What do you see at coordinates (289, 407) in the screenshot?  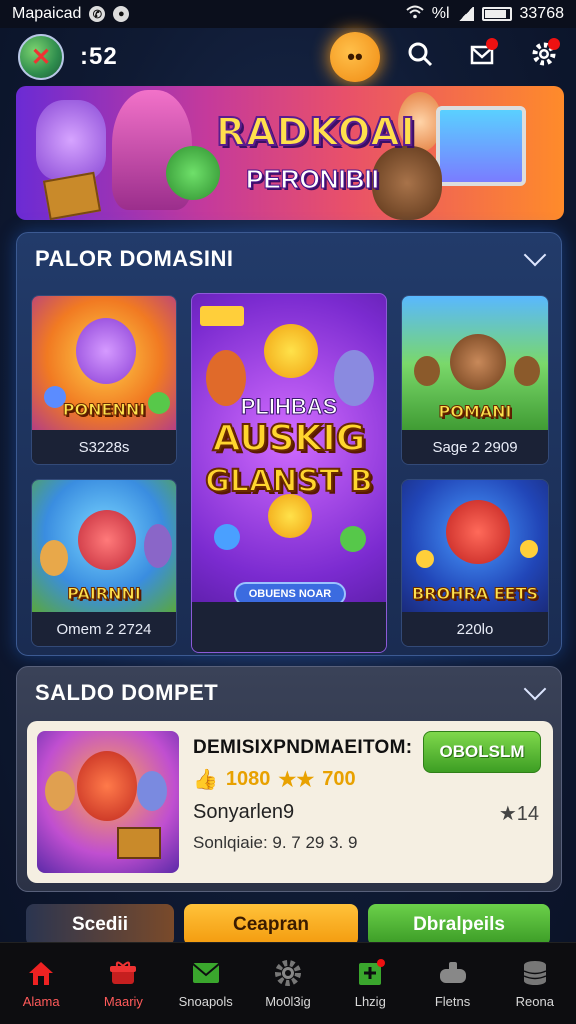 I see `featured-title-line1: PLIHBAS` at bounding box center [289, 407].